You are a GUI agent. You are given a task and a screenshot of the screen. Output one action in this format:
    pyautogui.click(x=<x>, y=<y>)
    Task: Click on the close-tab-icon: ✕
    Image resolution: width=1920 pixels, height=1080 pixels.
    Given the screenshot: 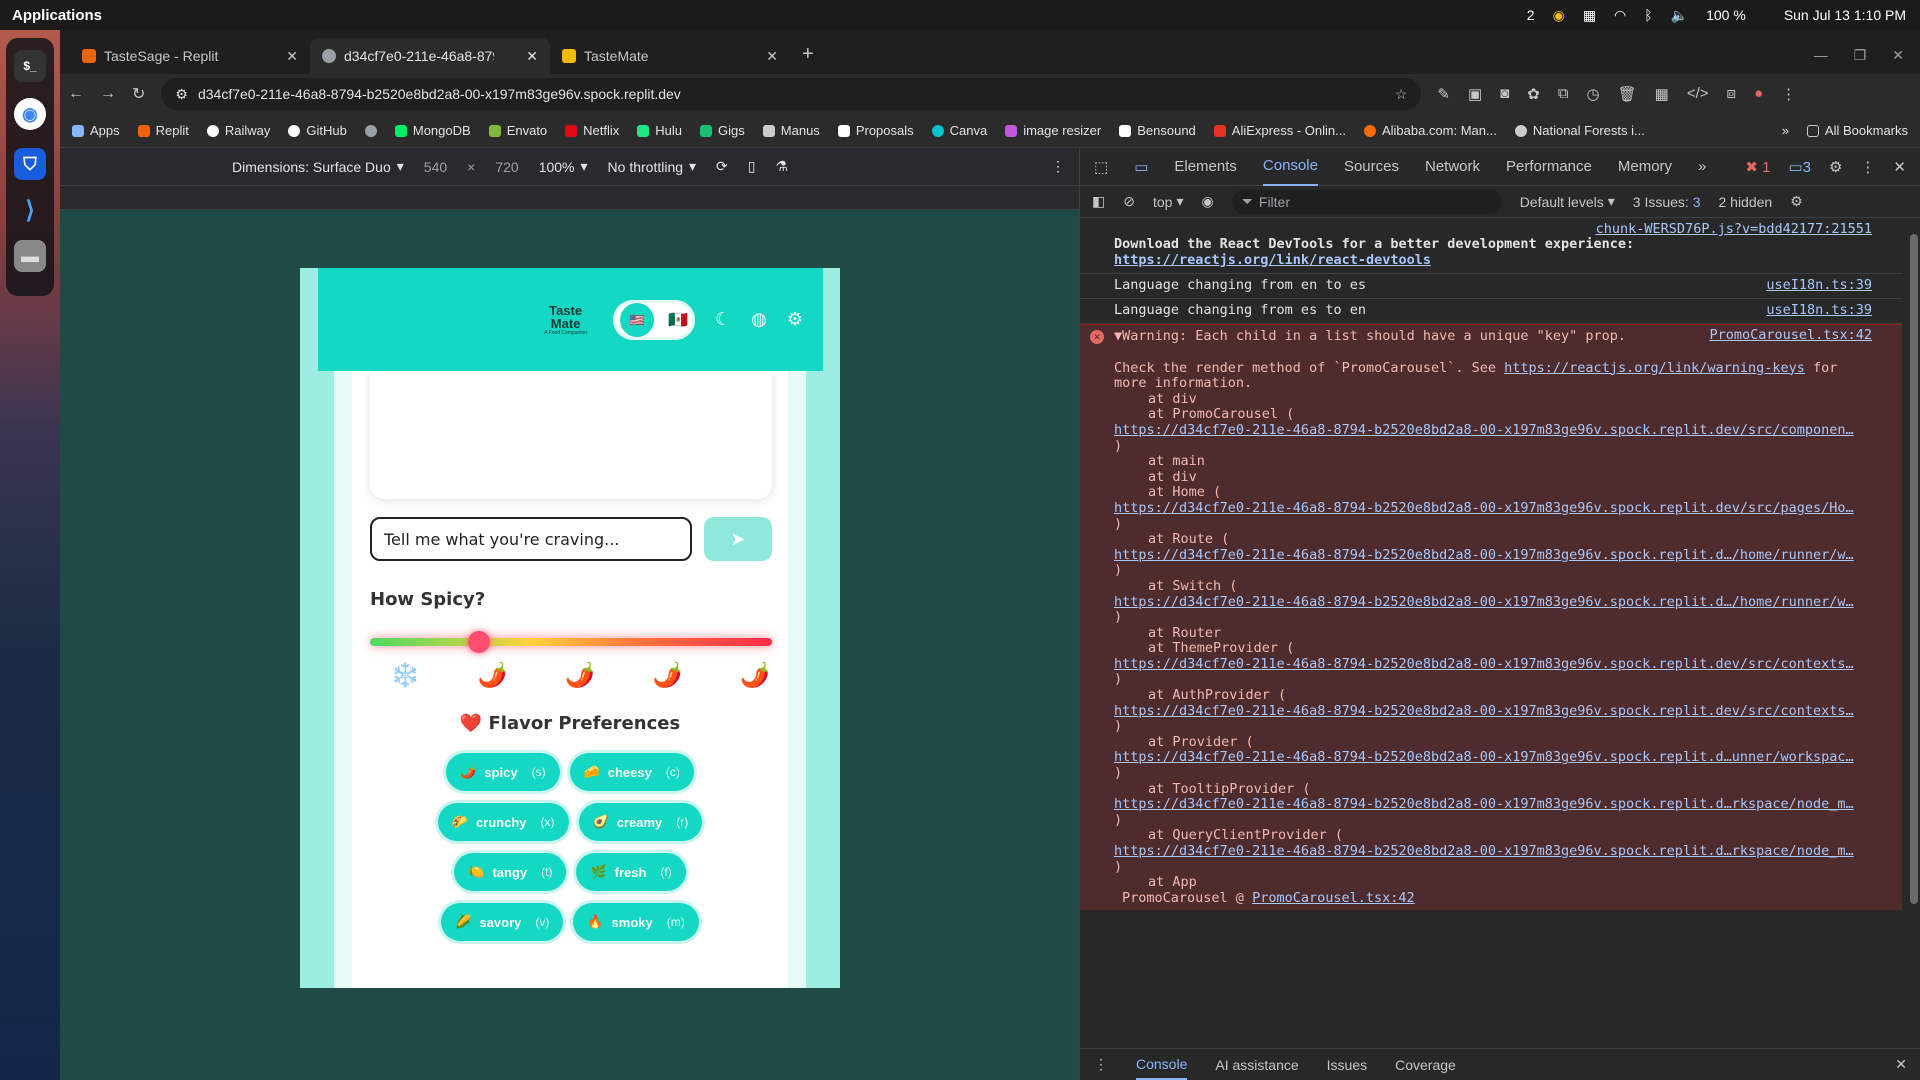 What is the action you would take?
    pyautogui.click(x=772, y=56)
    